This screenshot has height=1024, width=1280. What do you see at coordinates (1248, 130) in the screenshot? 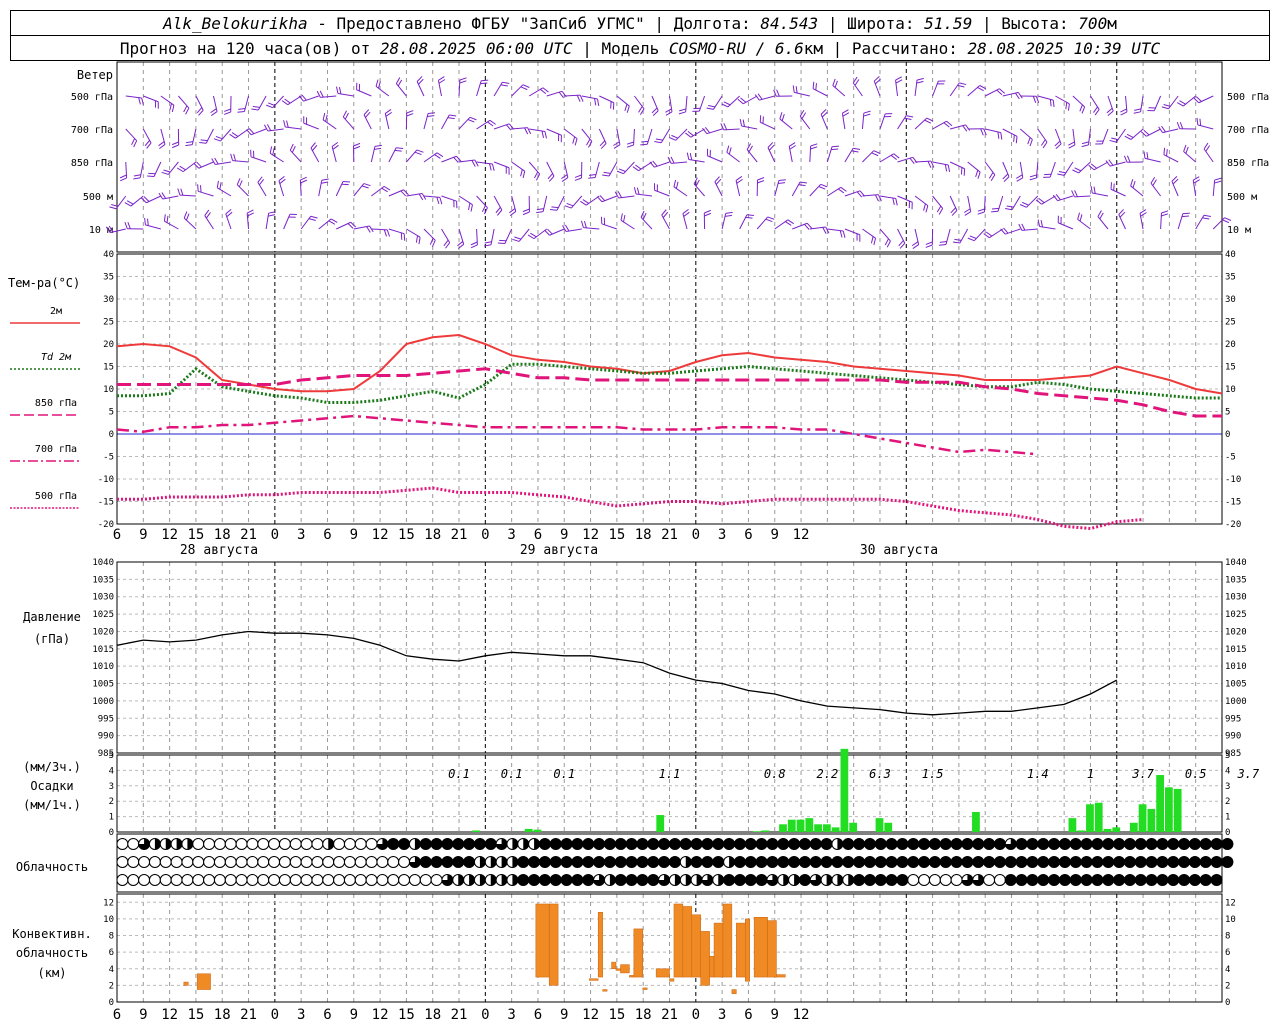
I see `wind-level-label-right: 700 гПа` at bounding box center [1248, 130].